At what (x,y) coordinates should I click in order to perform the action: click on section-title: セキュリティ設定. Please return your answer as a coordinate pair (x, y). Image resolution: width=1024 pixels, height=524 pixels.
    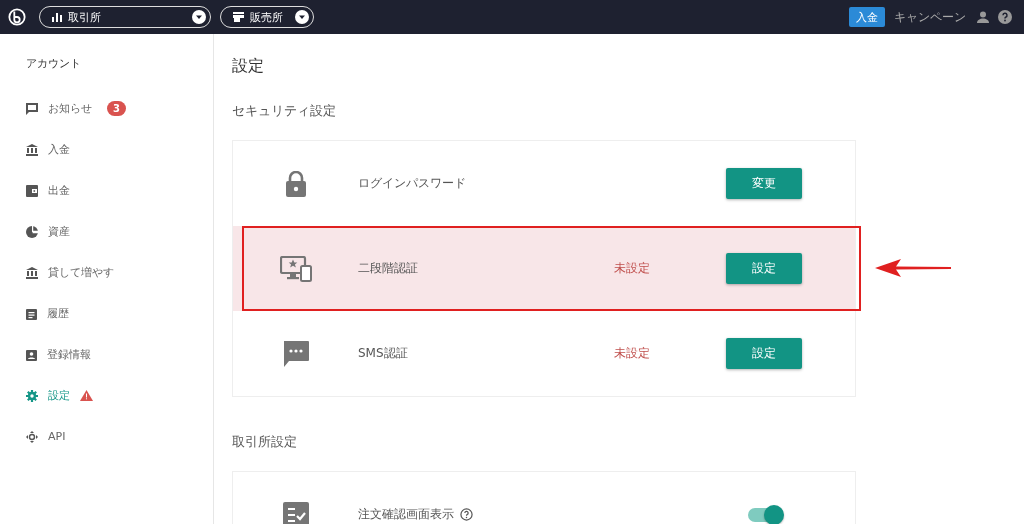
    Looking at the image, I should click on (284, 111).